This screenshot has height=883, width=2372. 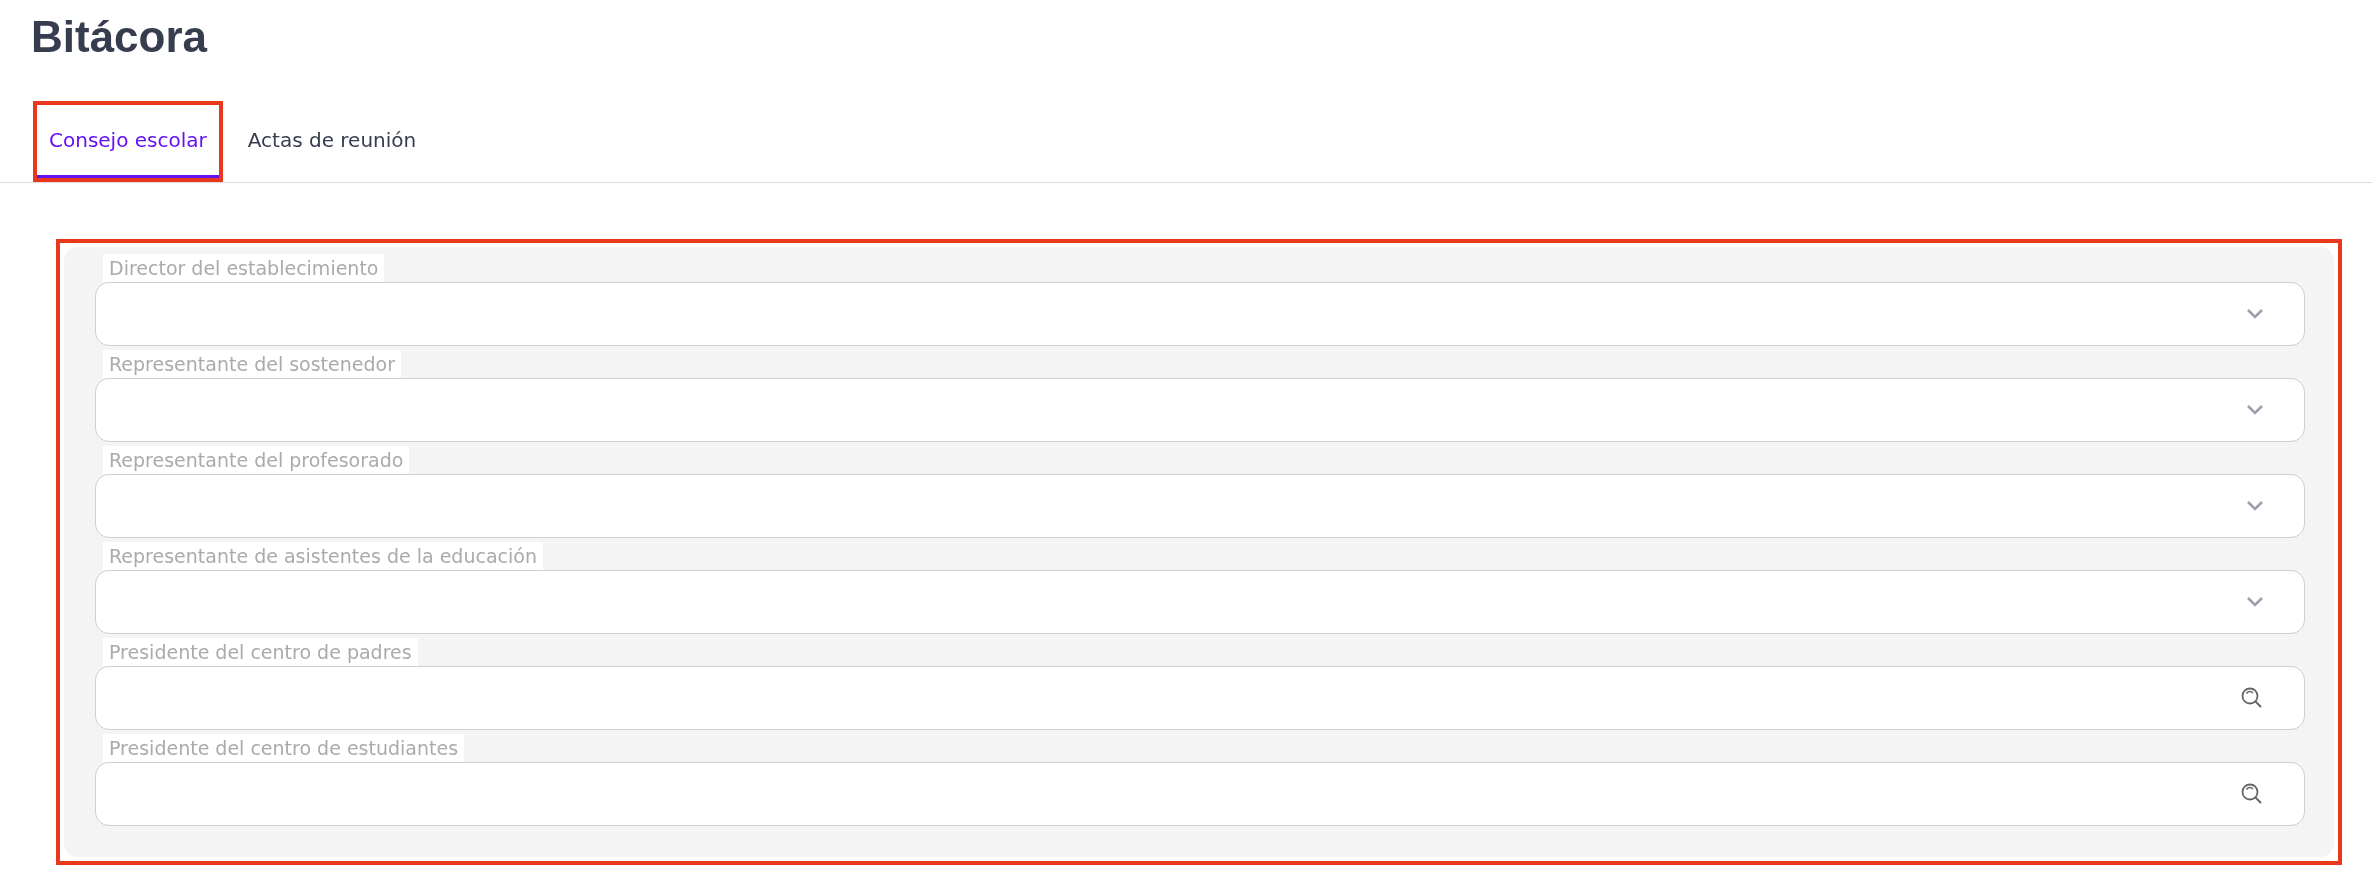 What do you see at coordinates (332, 141) in the screenshot?
I see `tab: Actas de reunión` at bounding box center [332, 141].